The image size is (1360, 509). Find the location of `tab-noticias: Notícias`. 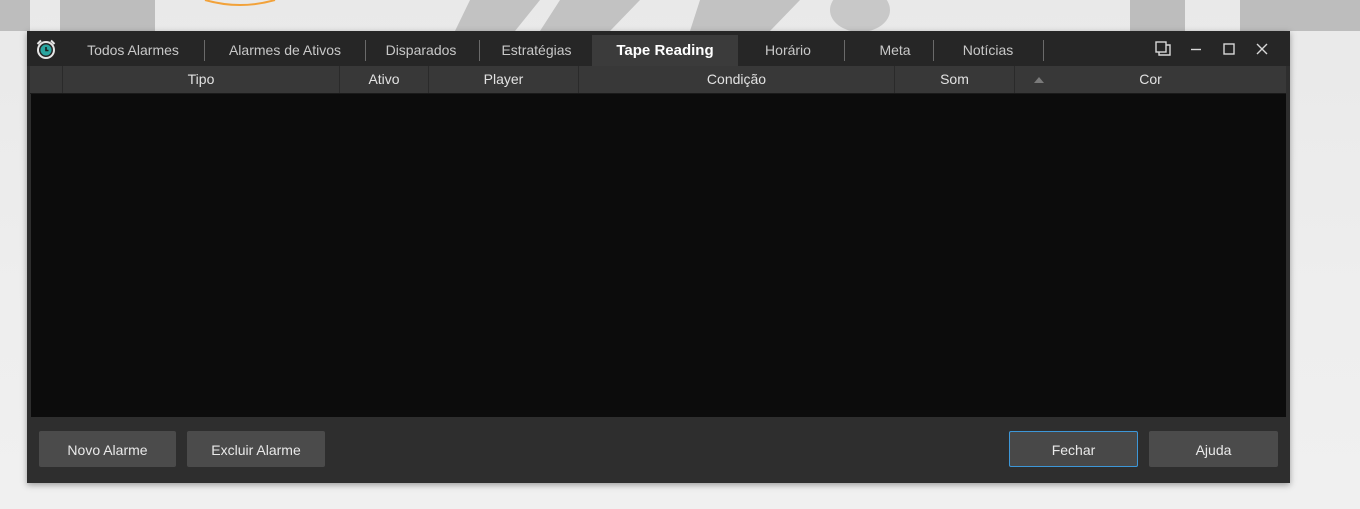

tab-noticias: Notícias is located at coordinates (988, 50).